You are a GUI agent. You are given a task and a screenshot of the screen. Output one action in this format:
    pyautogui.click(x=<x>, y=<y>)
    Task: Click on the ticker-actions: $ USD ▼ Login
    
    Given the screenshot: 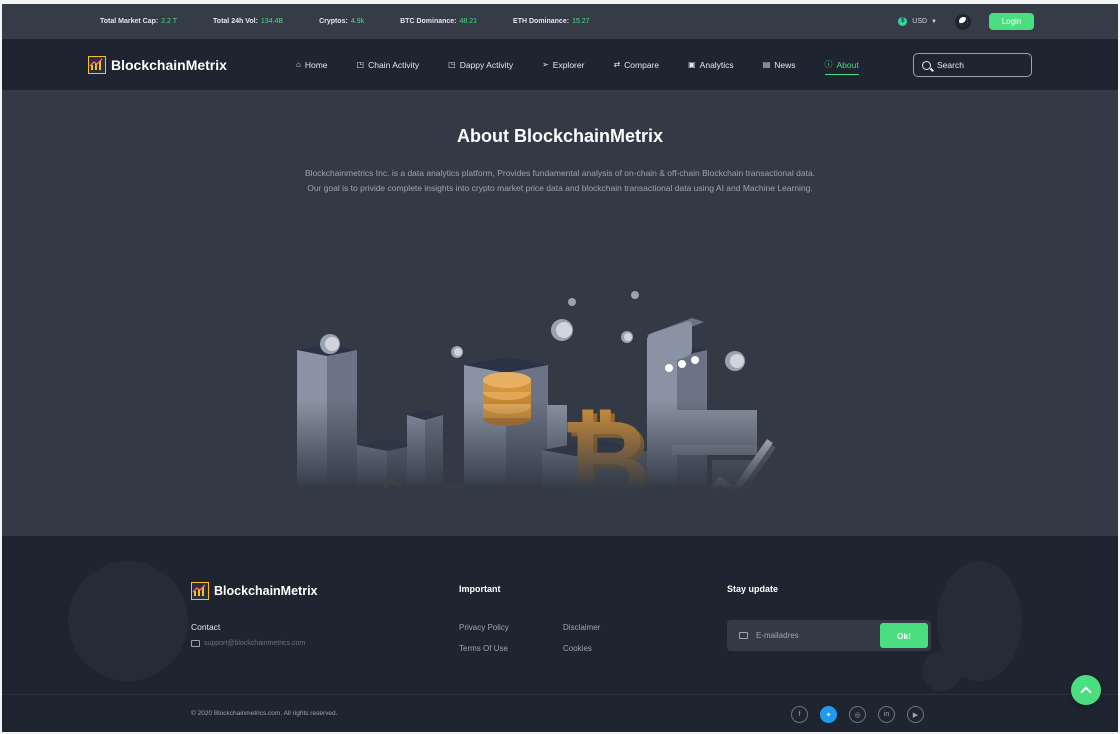 What is the action you would take?
    pyautogui.click(x=966, y=21)
    